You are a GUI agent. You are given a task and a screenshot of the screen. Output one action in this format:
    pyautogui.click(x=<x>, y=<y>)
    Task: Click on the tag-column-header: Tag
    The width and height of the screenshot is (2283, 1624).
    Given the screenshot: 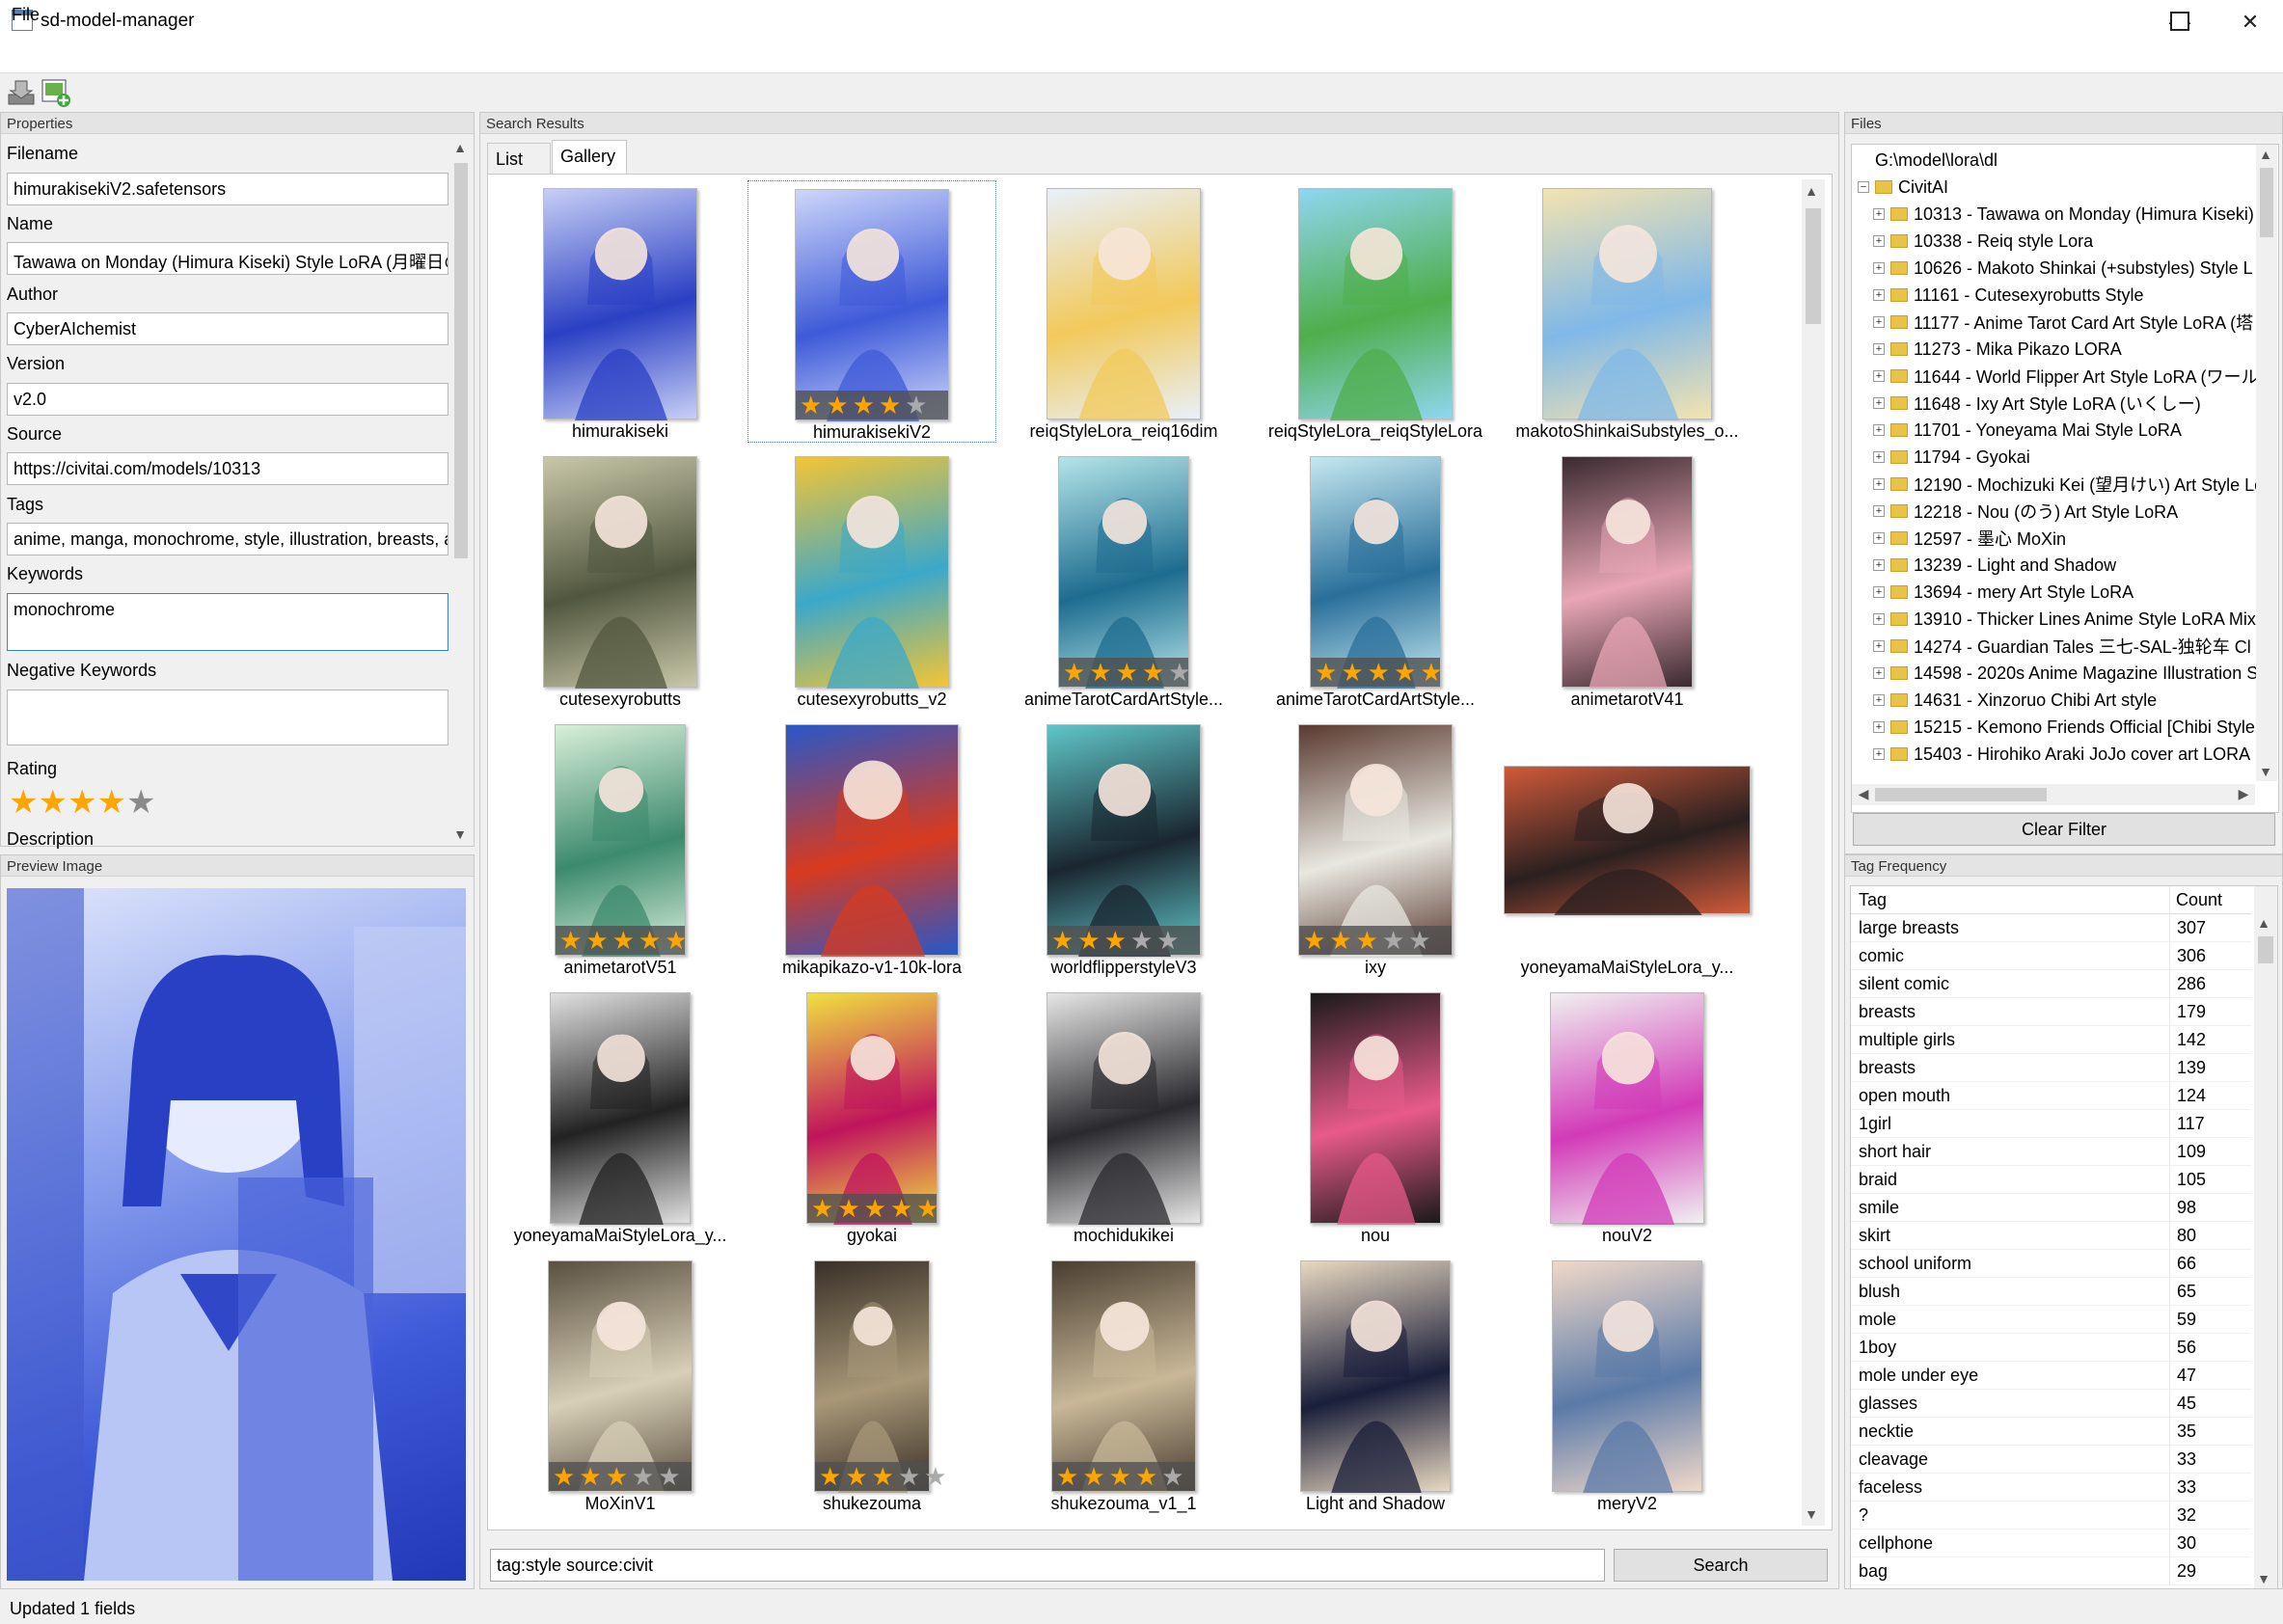 What is the action you would take?
    pyautogui.click(x=1873, y=900)
    